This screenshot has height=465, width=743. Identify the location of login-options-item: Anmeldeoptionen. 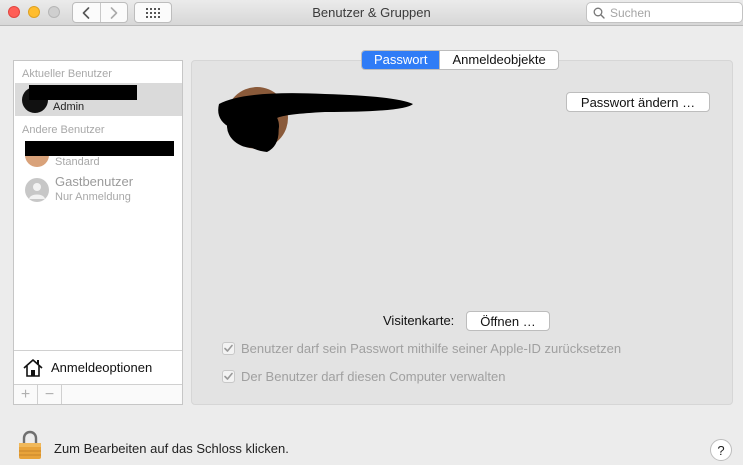
(98, 367).